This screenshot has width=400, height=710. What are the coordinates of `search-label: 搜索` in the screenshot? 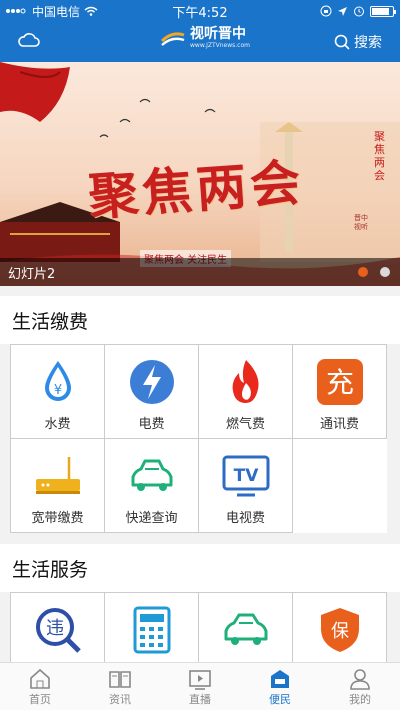 It's located at (368, 43).